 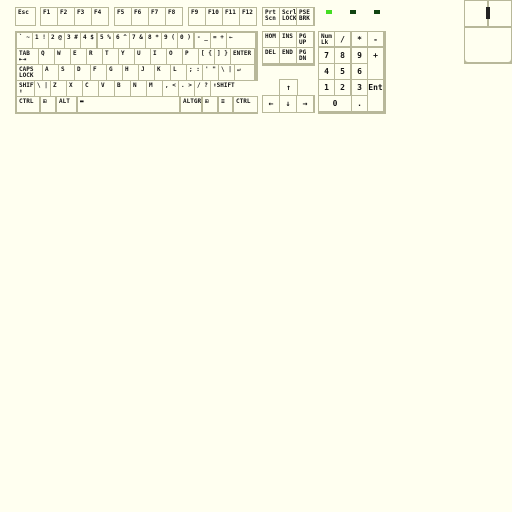 What do you see at coordinates (214, 16) in the screenshot?
I see `key-f10: F10` at bounding box center [214, 16].